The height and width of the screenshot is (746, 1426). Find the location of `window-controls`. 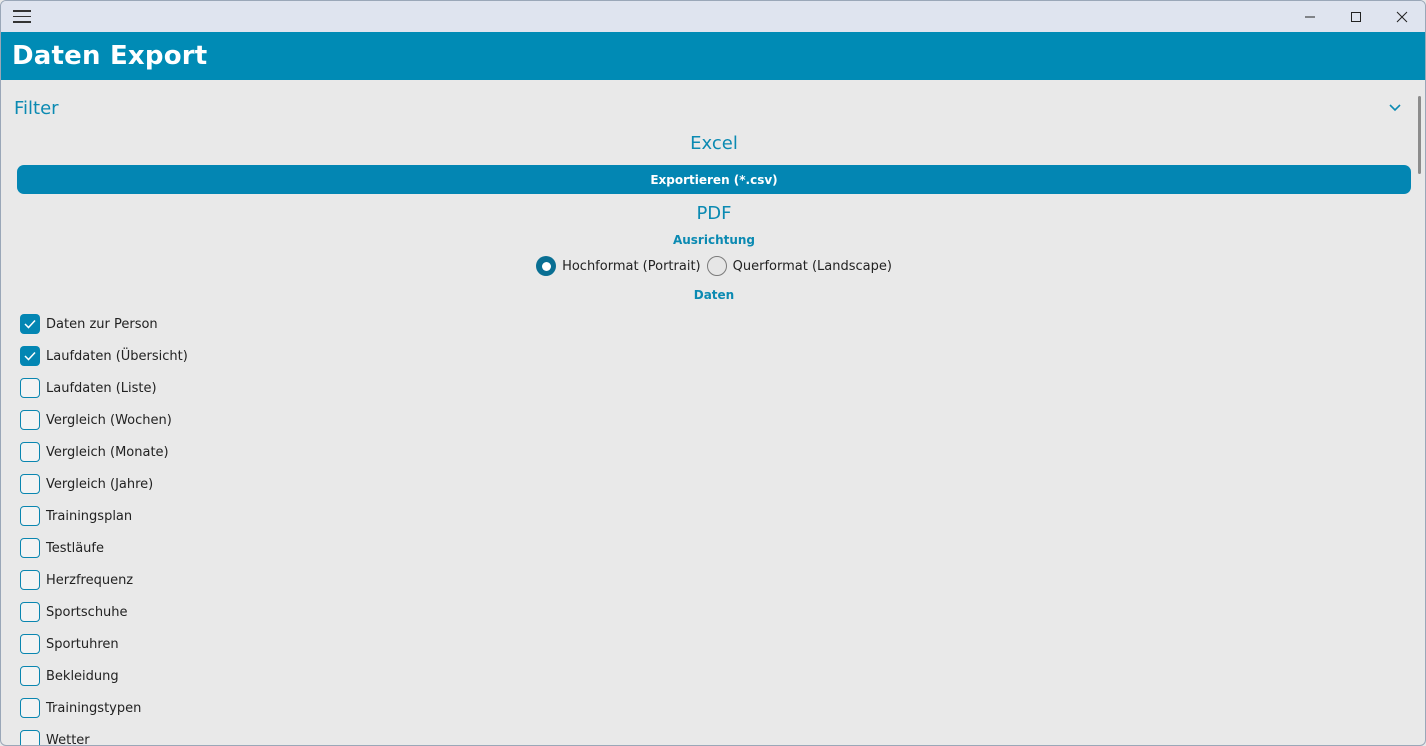

window-controls is located at coordinates (1356, 16).